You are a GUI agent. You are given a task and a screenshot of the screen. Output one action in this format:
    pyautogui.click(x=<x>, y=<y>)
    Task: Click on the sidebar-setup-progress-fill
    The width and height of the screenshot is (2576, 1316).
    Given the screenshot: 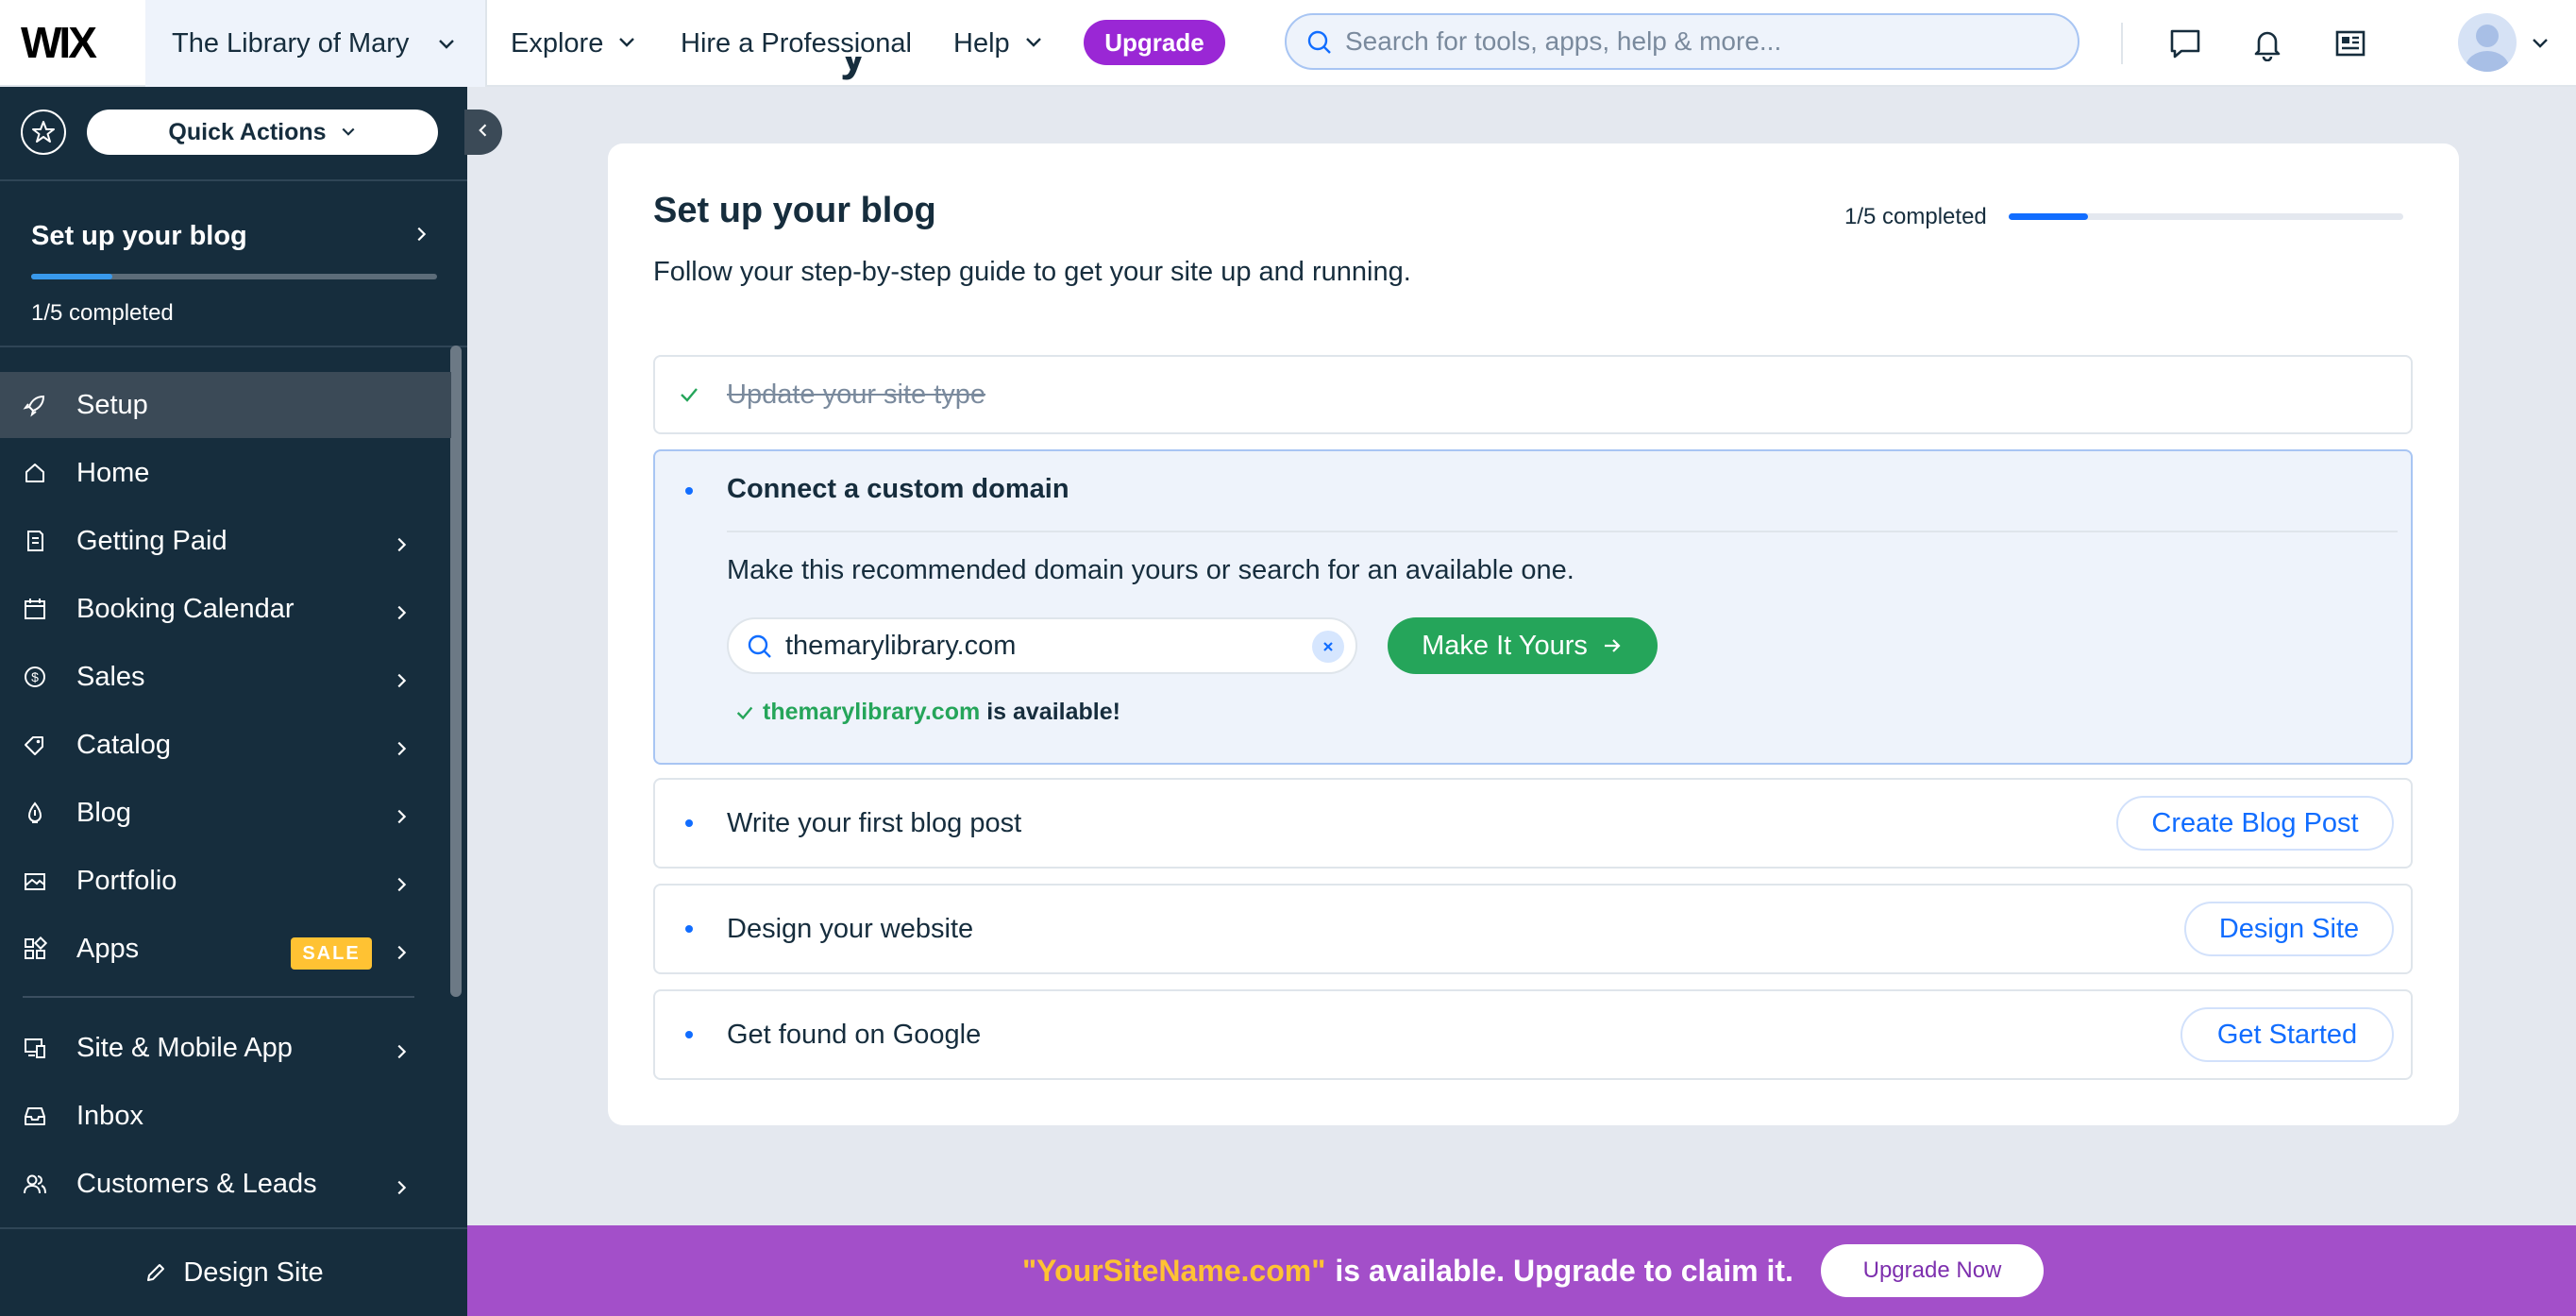 What is the action you would take?
    pyautogui.click(x=71, y=277)
    